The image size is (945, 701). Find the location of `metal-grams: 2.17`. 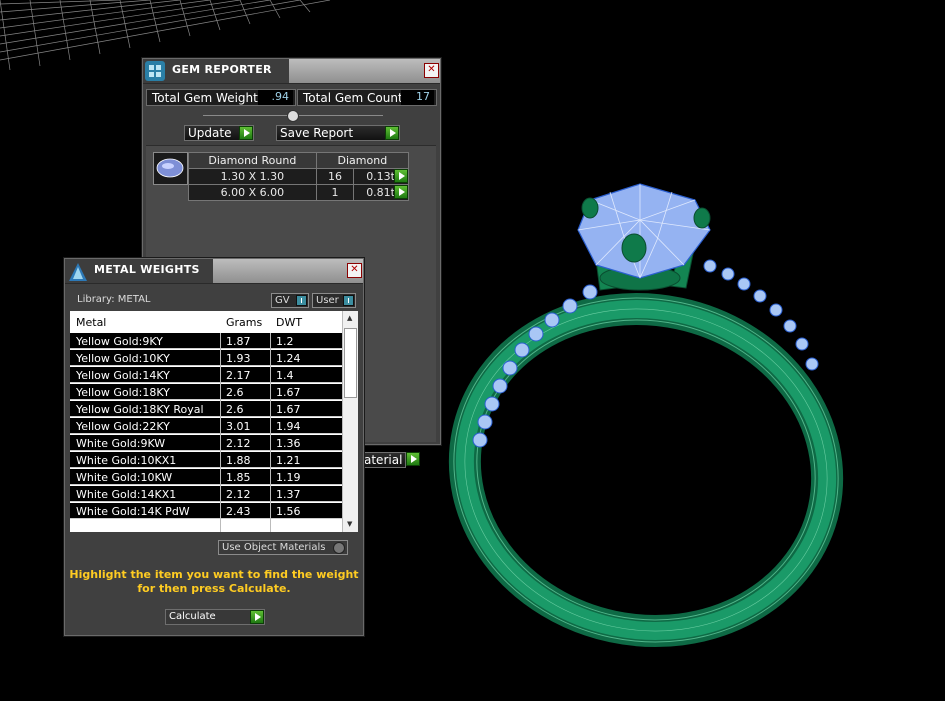

metal-grams: 2.17 is located at coordinates (238, 375).